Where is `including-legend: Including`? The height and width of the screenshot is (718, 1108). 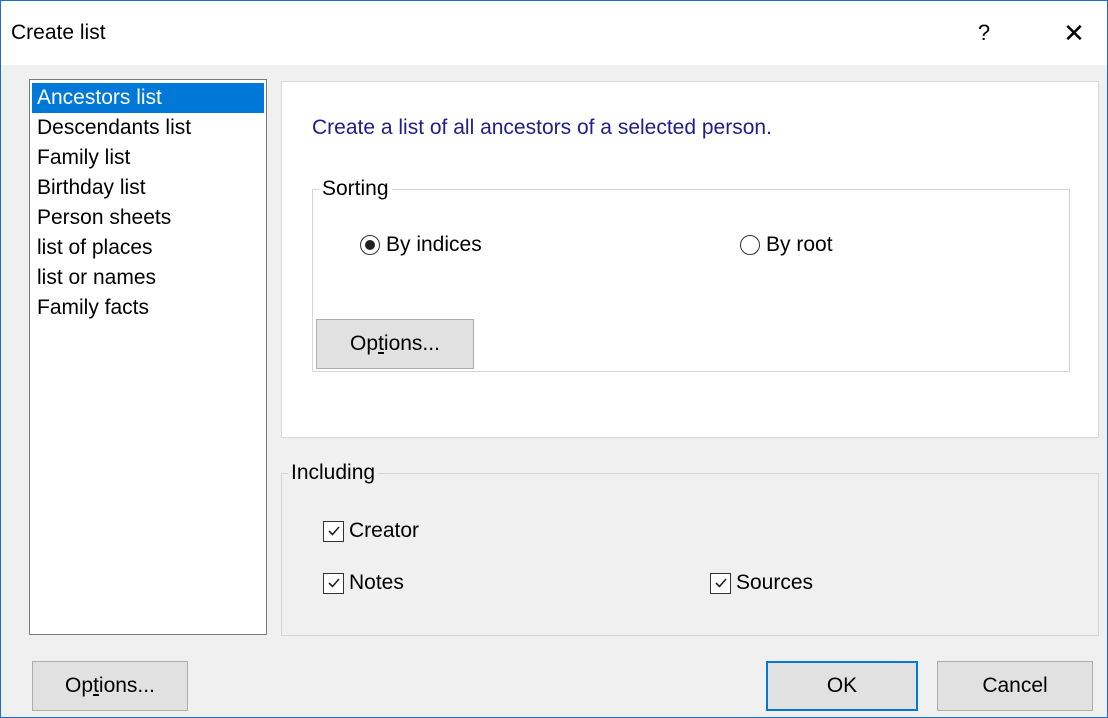 including-legend: Including is located at coordinates (333, 472).